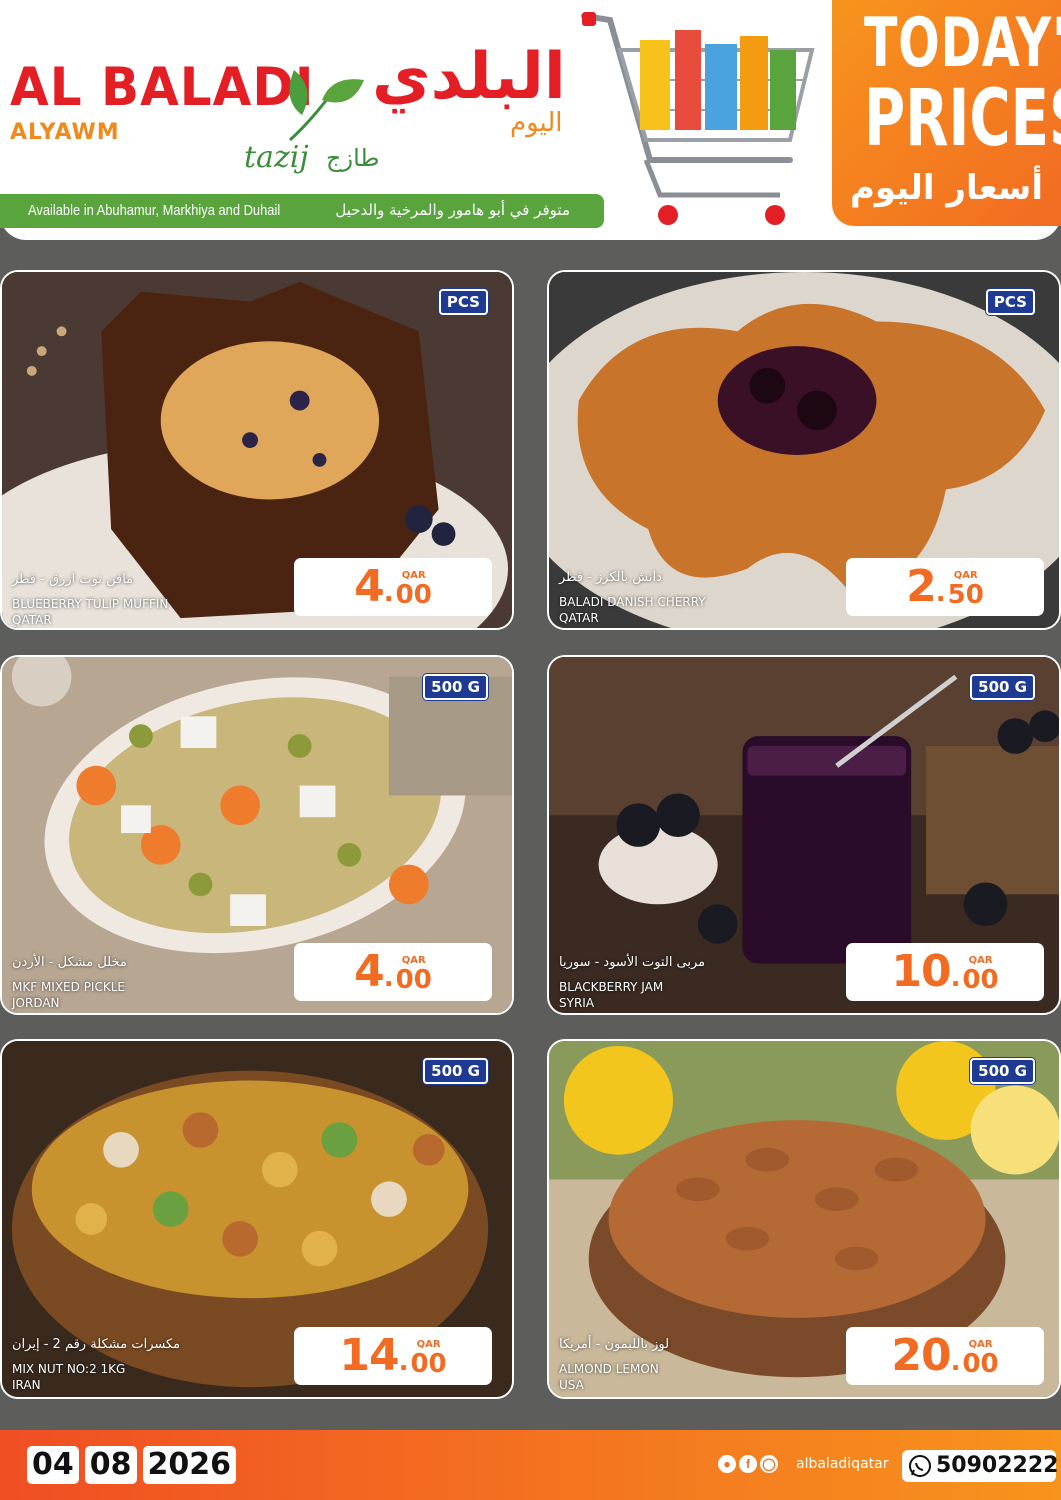 This screenshot has width=1061, height=1500. What do you see at coordinates (162, 87) in the screenshot?
I see `brand-name-en: AL BALADI` at bounding box center [162, 87].